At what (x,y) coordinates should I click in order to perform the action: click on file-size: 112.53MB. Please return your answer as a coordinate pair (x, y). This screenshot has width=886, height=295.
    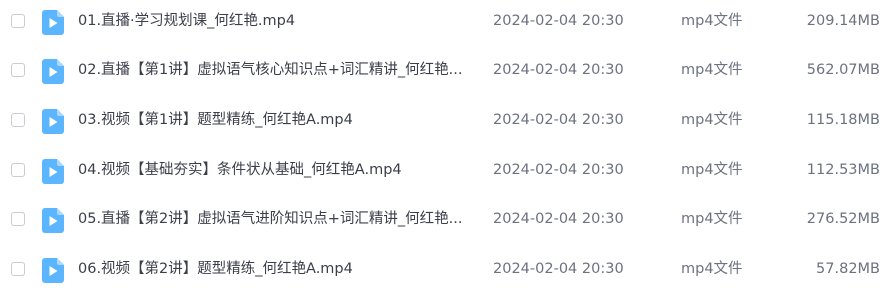
    Looking at the image, I should click on (843, 170).